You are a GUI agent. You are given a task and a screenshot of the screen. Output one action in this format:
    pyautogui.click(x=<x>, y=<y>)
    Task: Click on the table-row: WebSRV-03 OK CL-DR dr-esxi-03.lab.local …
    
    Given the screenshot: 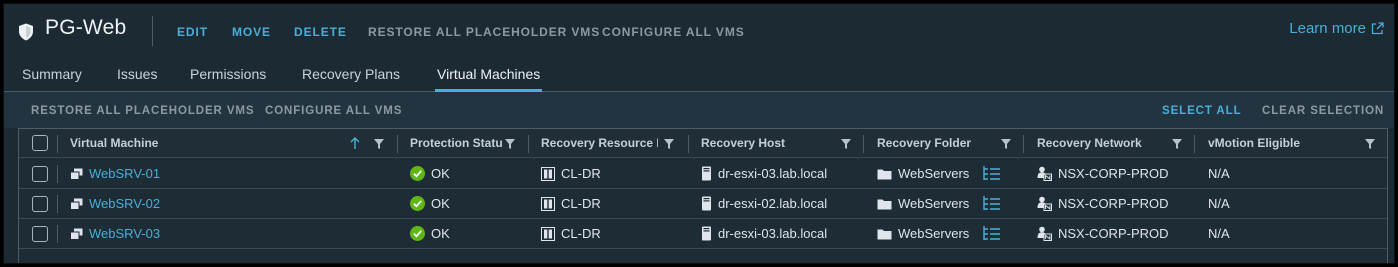 What is the action you would take?
    pyautogui.click(x=703, y=234)
    